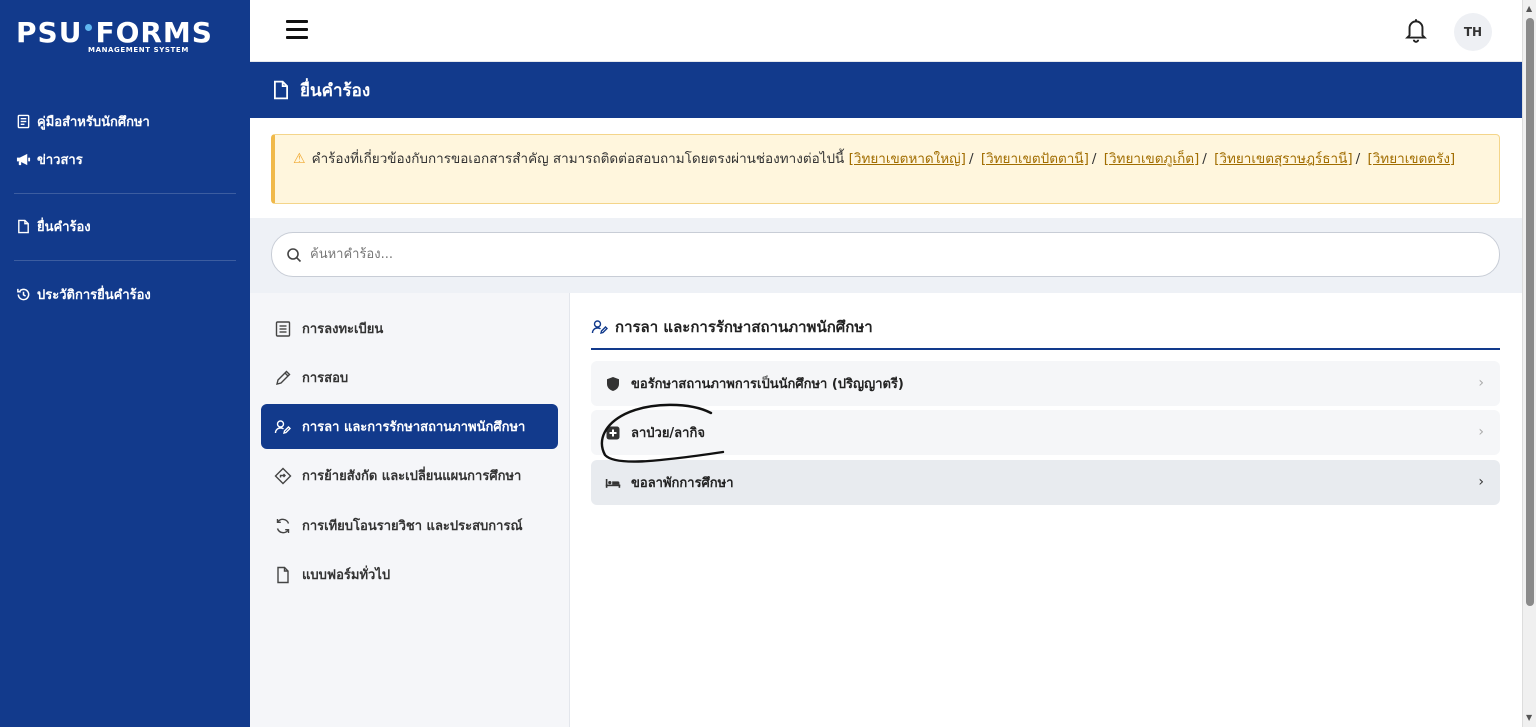  I want to click on sidebar-item-label: คู่มือสำหรับนักศึกษา, so click(93, 122).